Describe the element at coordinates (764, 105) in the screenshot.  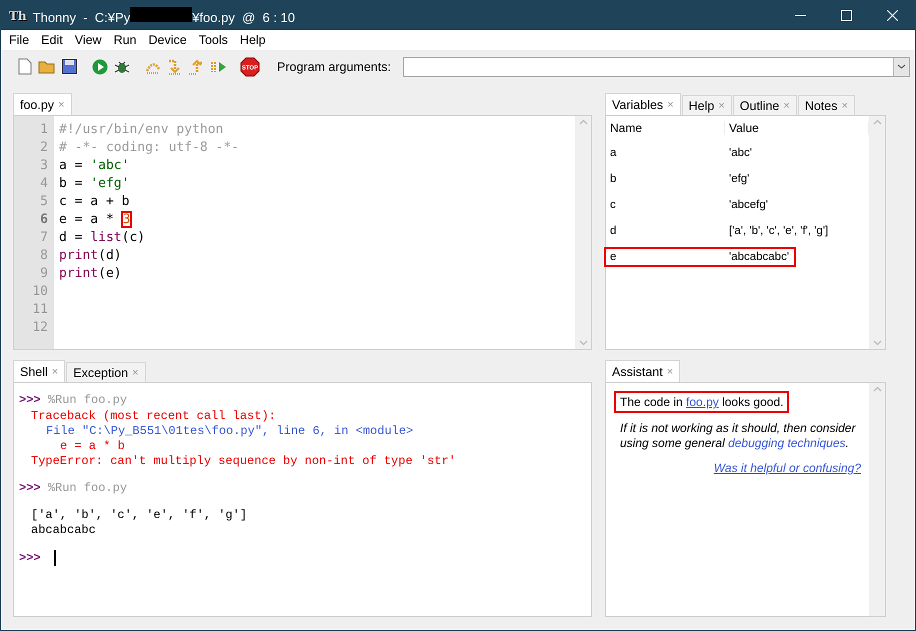
I see `panel-tab: Outline ×` at that location.